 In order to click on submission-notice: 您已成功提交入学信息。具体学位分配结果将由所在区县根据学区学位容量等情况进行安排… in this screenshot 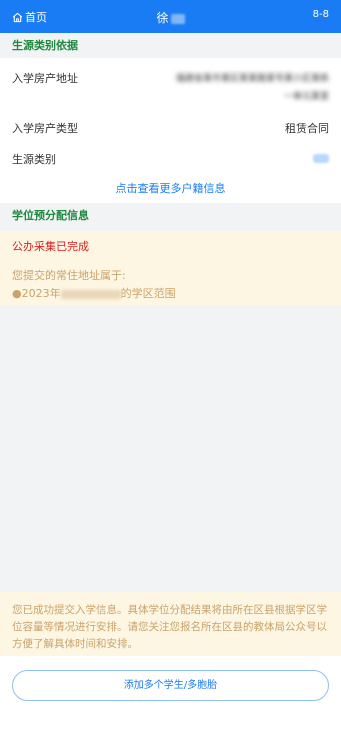, I will do `click(170, 624)`.